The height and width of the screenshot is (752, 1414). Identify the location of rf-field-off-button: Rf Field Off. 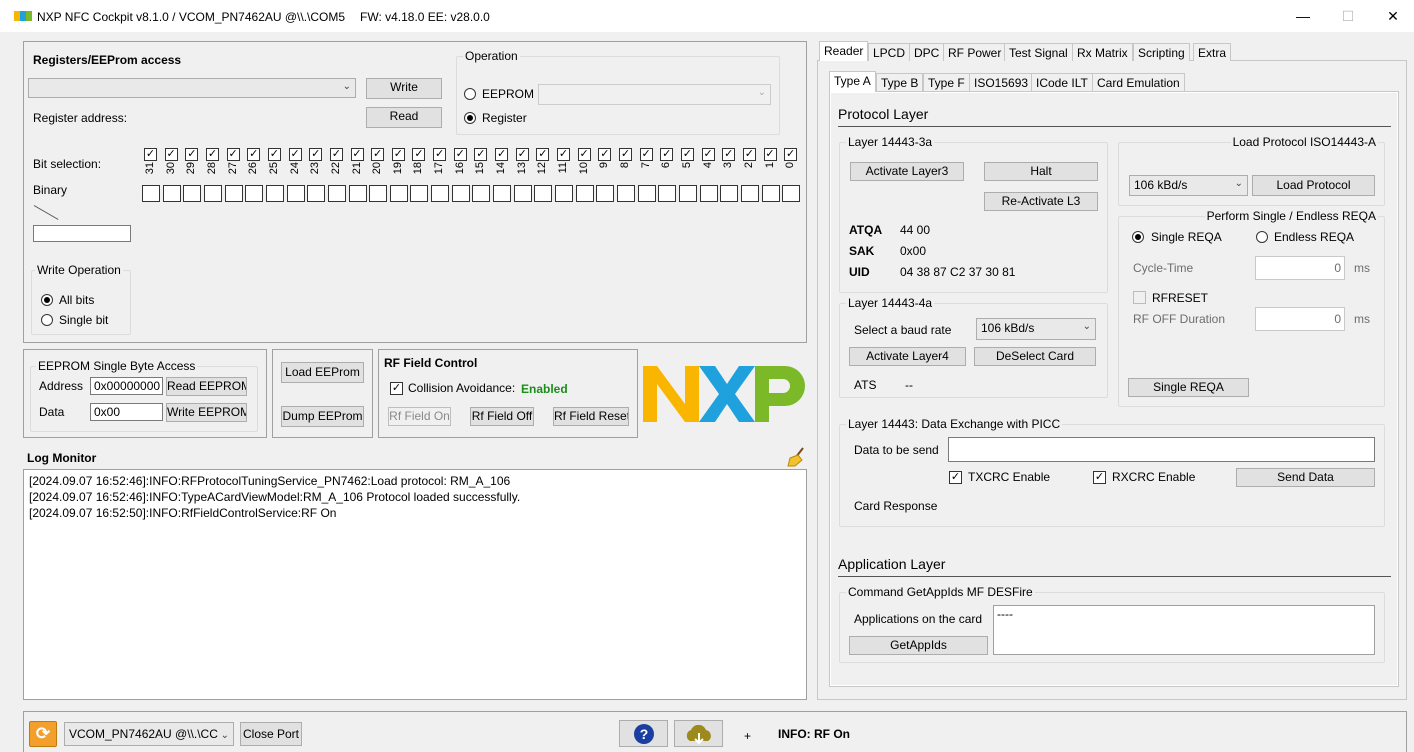
(502, 416).